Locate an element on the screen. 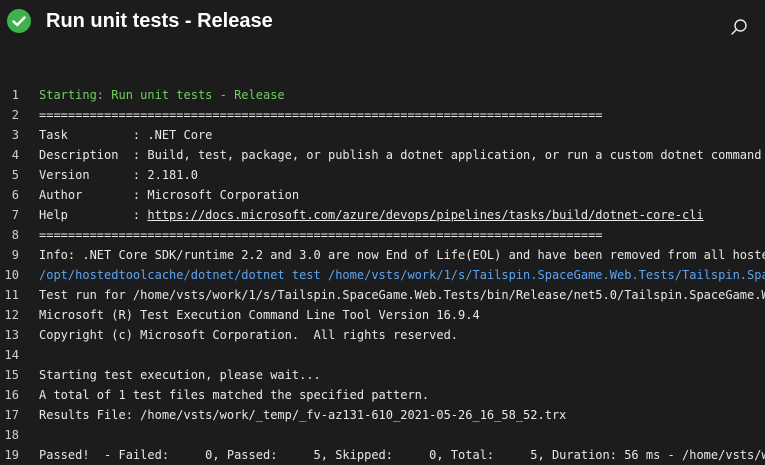 Image resolution: width=765 pixels, height=465 pixels. line-number: 9 is located at coordinates (9, 255).